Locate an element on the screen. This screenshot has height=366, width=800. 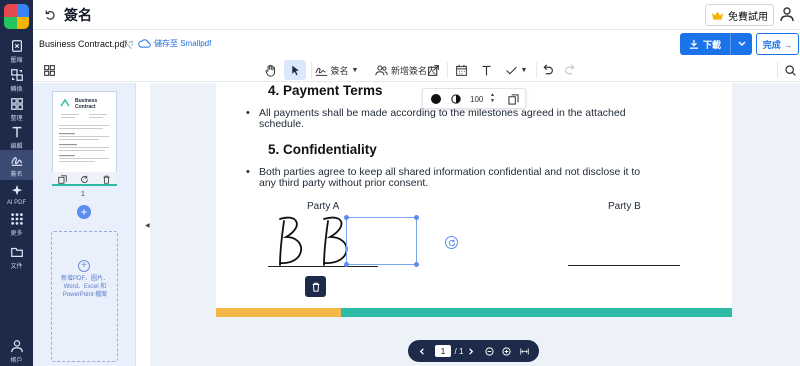
page-thumbnail: Business Contract is located at coordinates (84, 138).